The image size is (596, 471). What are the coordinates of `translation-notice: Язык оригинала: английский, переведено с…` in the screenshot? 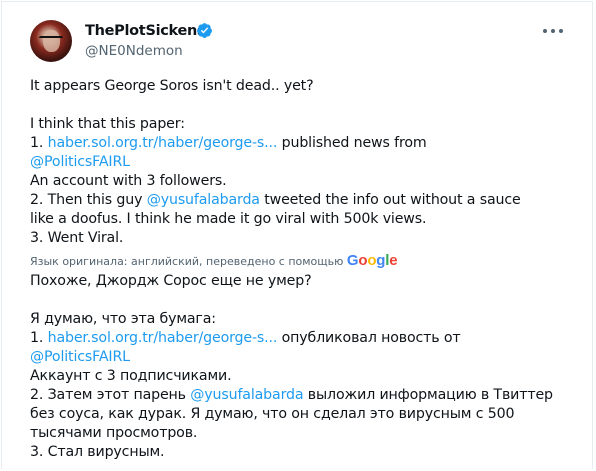 It's located at (214, 260).